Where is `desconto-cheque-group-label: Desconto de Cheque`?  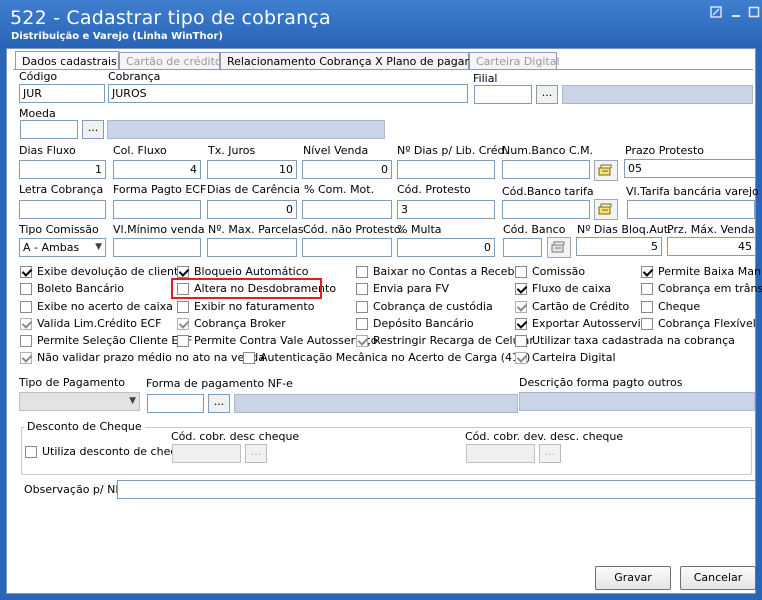
desconto-cheque-group-label: Desconto de Cheque is located at coordinates (84, 426).